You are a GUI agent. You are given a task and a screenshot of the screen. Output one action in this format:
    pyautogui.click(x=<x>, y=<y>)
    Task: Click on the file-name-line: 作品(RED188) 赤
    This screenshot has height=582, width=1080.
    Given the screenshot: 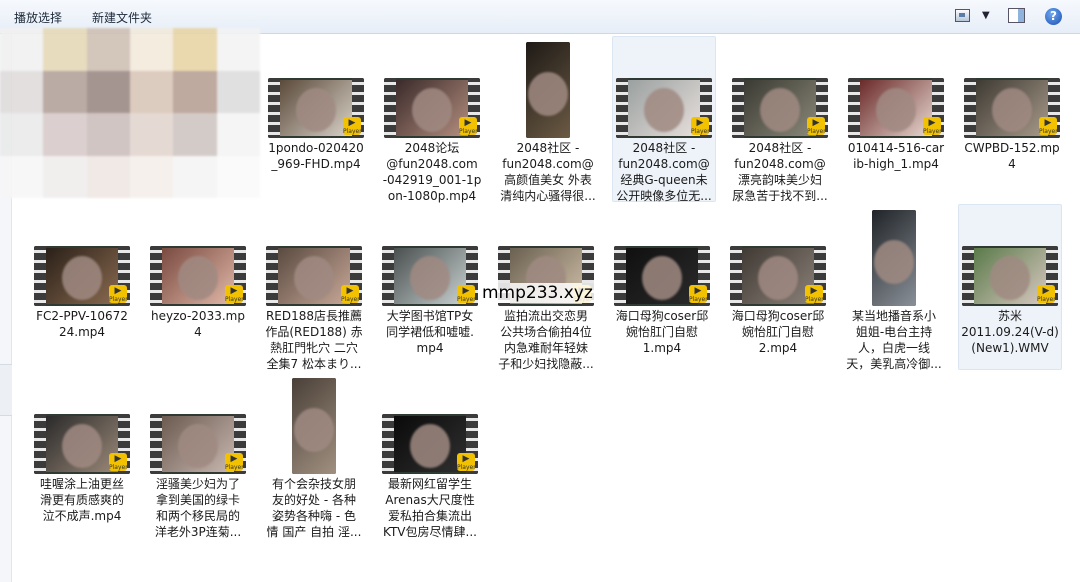 What is the action you would take?
    pyautogui.click(x=314, y=332)
    